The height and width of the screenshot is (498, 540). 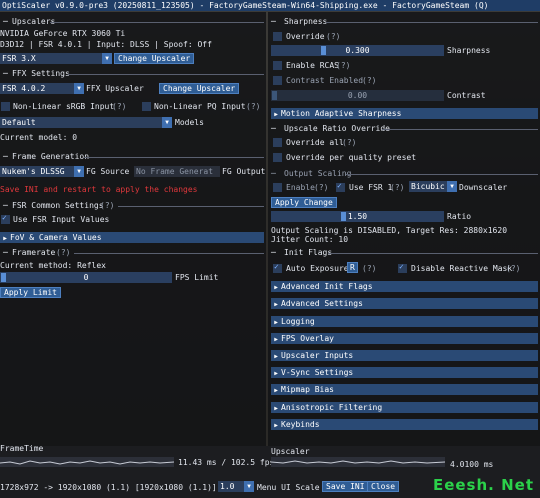 What do you see at coordinates (56, 58) in the screenshot?
I see `upscaler-select: FSR 3.X ▼` at bounding box center [56, 58].